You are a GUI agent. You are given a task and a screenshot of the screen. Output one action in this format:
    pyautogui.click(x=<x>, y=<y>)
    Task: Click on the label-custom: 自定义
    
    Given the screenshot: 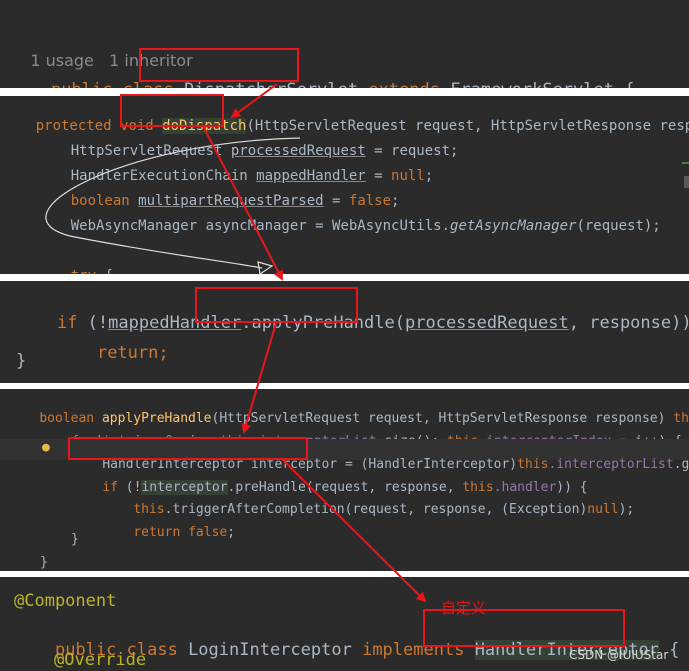 What is the action you would take?
    pyautogui.click(x=464, y=608)
    